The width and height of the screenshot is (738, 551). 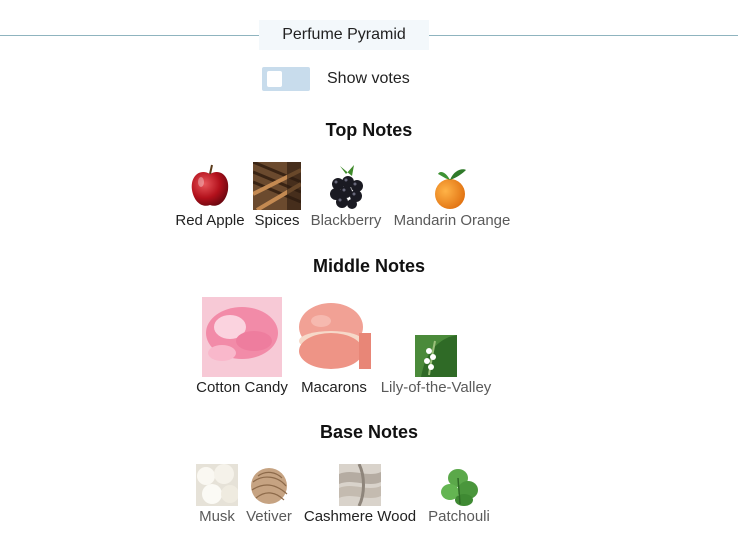 I want to click on top-notes-title: Top Notes, so click(x=369, y=130).